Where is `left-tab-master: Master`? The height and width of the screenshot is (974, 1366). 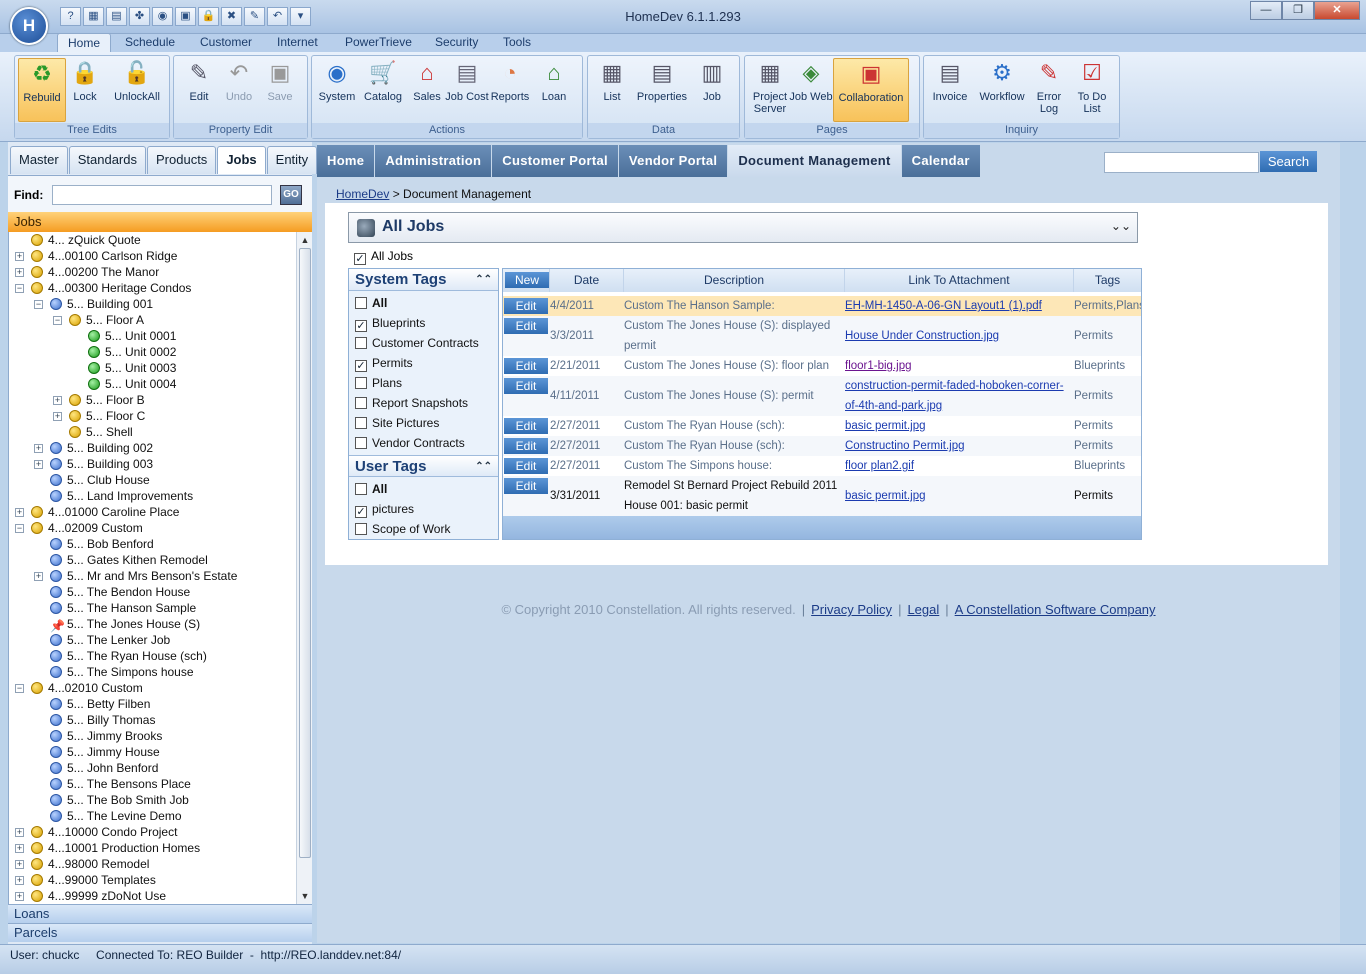
left-tab-master: Master is located at coordinates (39, 160).